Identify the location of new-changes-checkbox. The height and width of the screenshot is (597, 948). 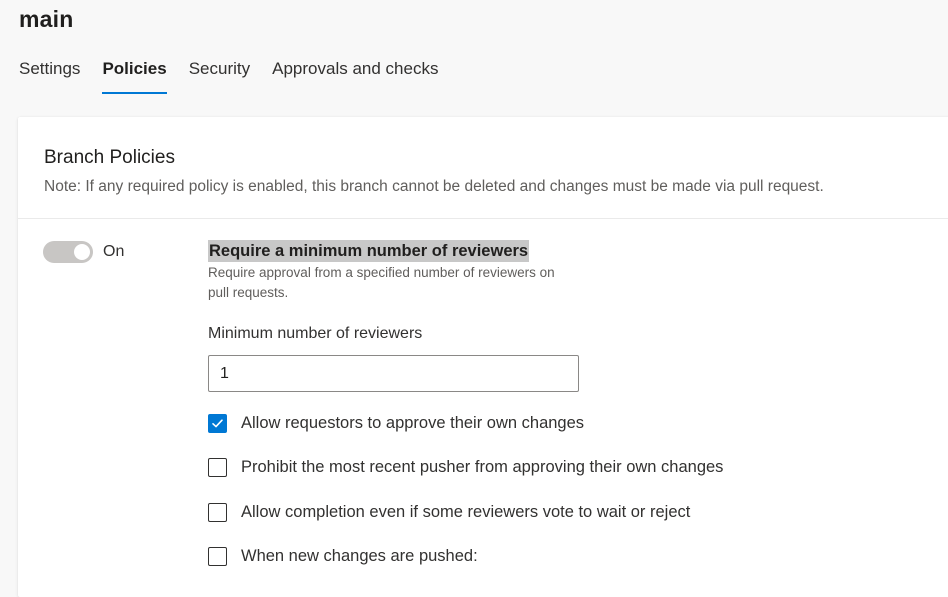
(217, 556).